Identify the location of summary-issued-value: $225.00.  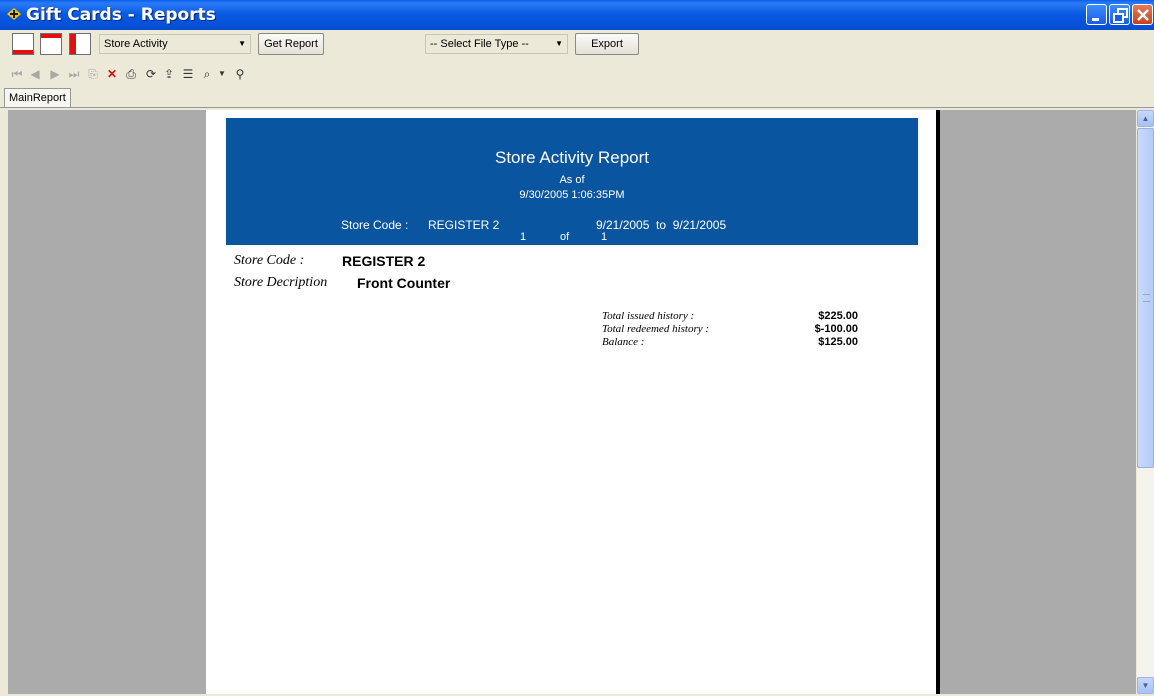
(838, 316).